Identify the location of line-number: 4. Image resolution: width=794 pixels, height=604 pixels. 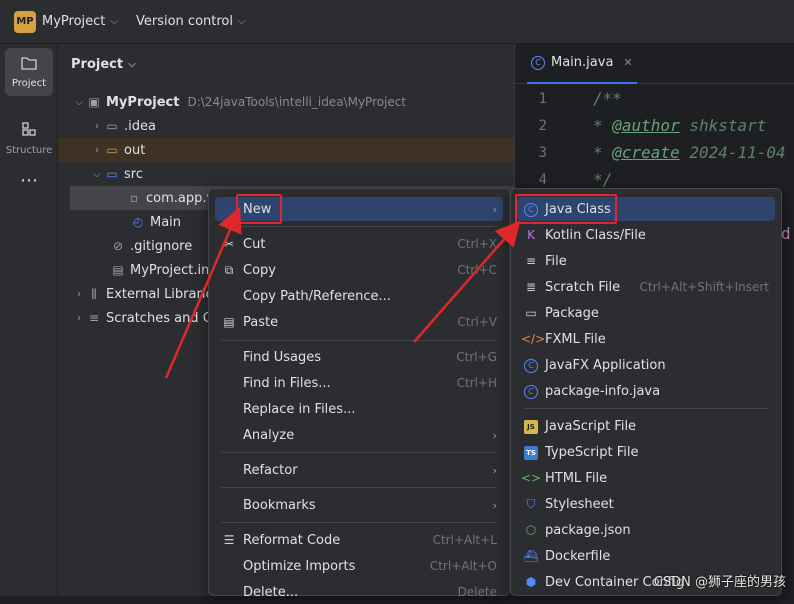
(531, 180).